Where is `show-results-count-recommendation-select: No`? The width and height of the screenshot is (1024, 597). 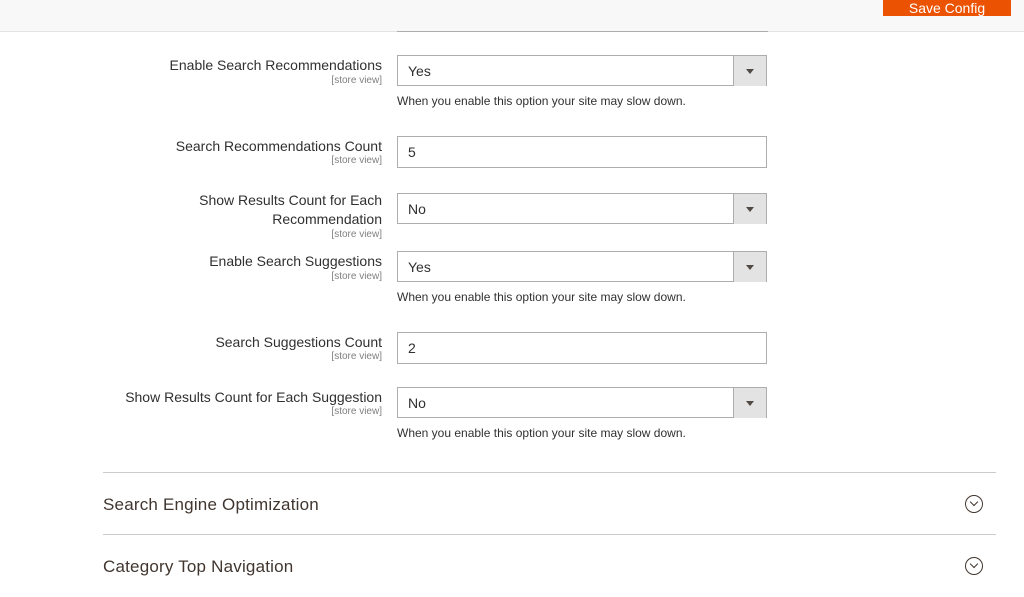 show-results-count-recommendation-select: No is located at coordinates (582, 208).